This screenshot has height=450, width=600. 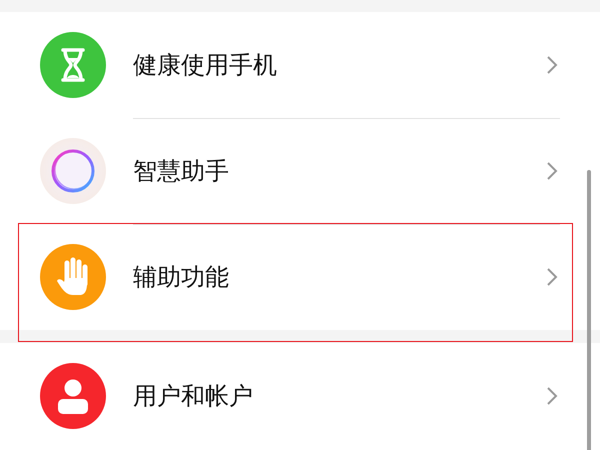 What do you see at coordinates (73, 277) in the screenshot?
I see `hand-icon` at bounding box center [73, 277].